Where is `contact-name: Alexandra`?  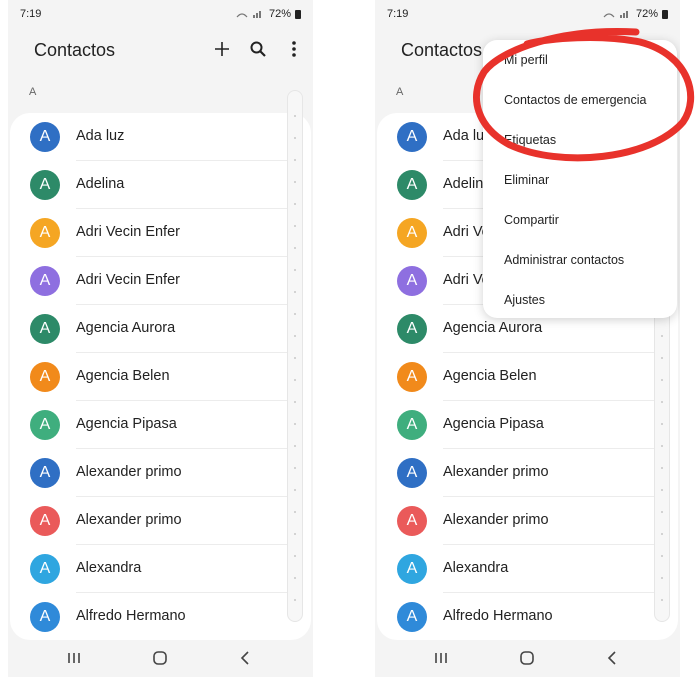
contact-name: Alexandra is located at coordinates (109, 568).